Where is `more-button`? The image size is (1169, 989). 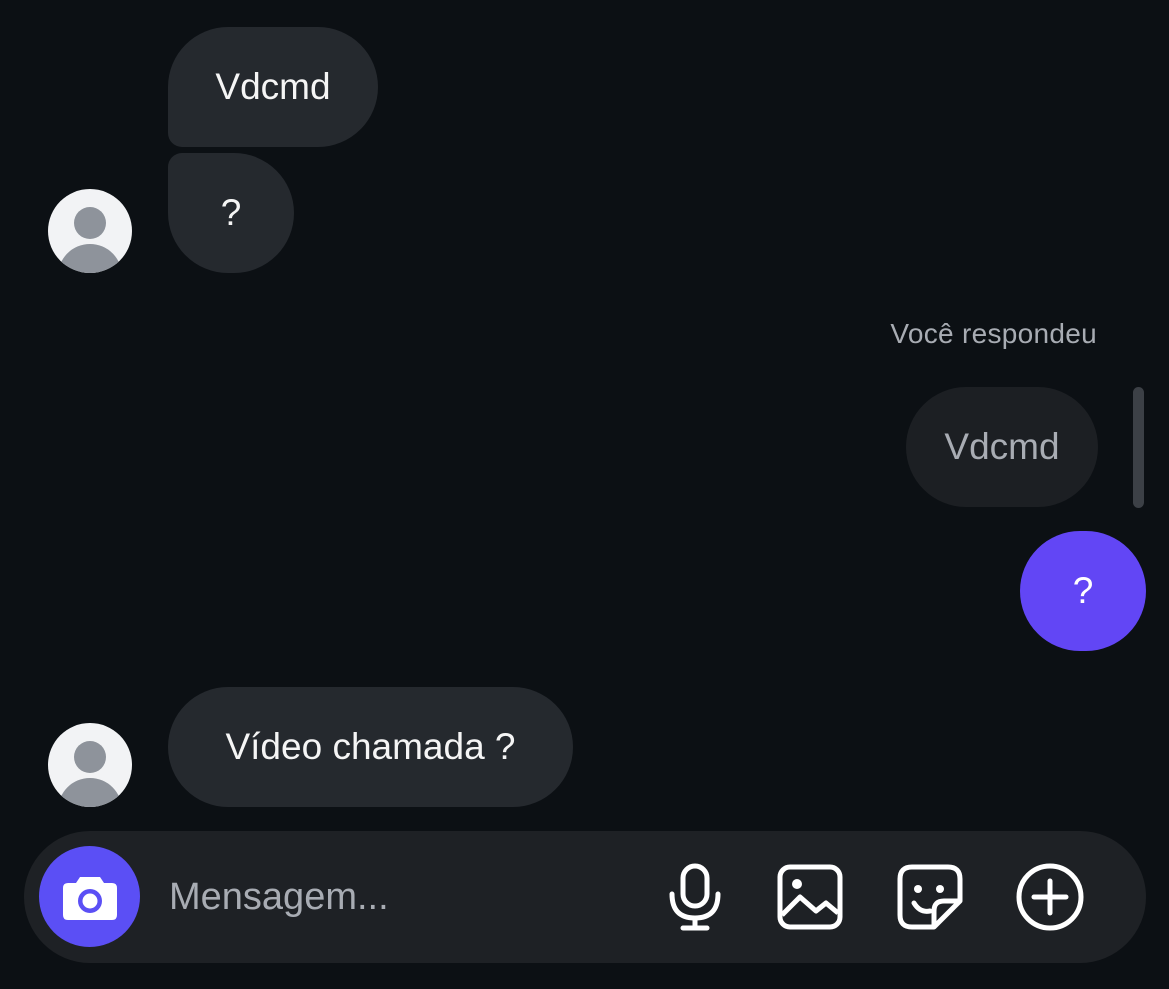 more-button is located at coordinates (1050, 897).